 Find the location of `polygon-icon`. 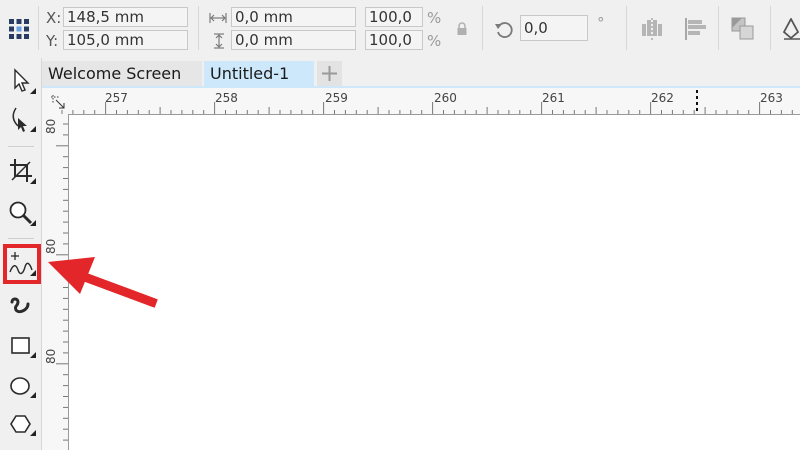

polygon-icon is located at coordinates (23, 425).